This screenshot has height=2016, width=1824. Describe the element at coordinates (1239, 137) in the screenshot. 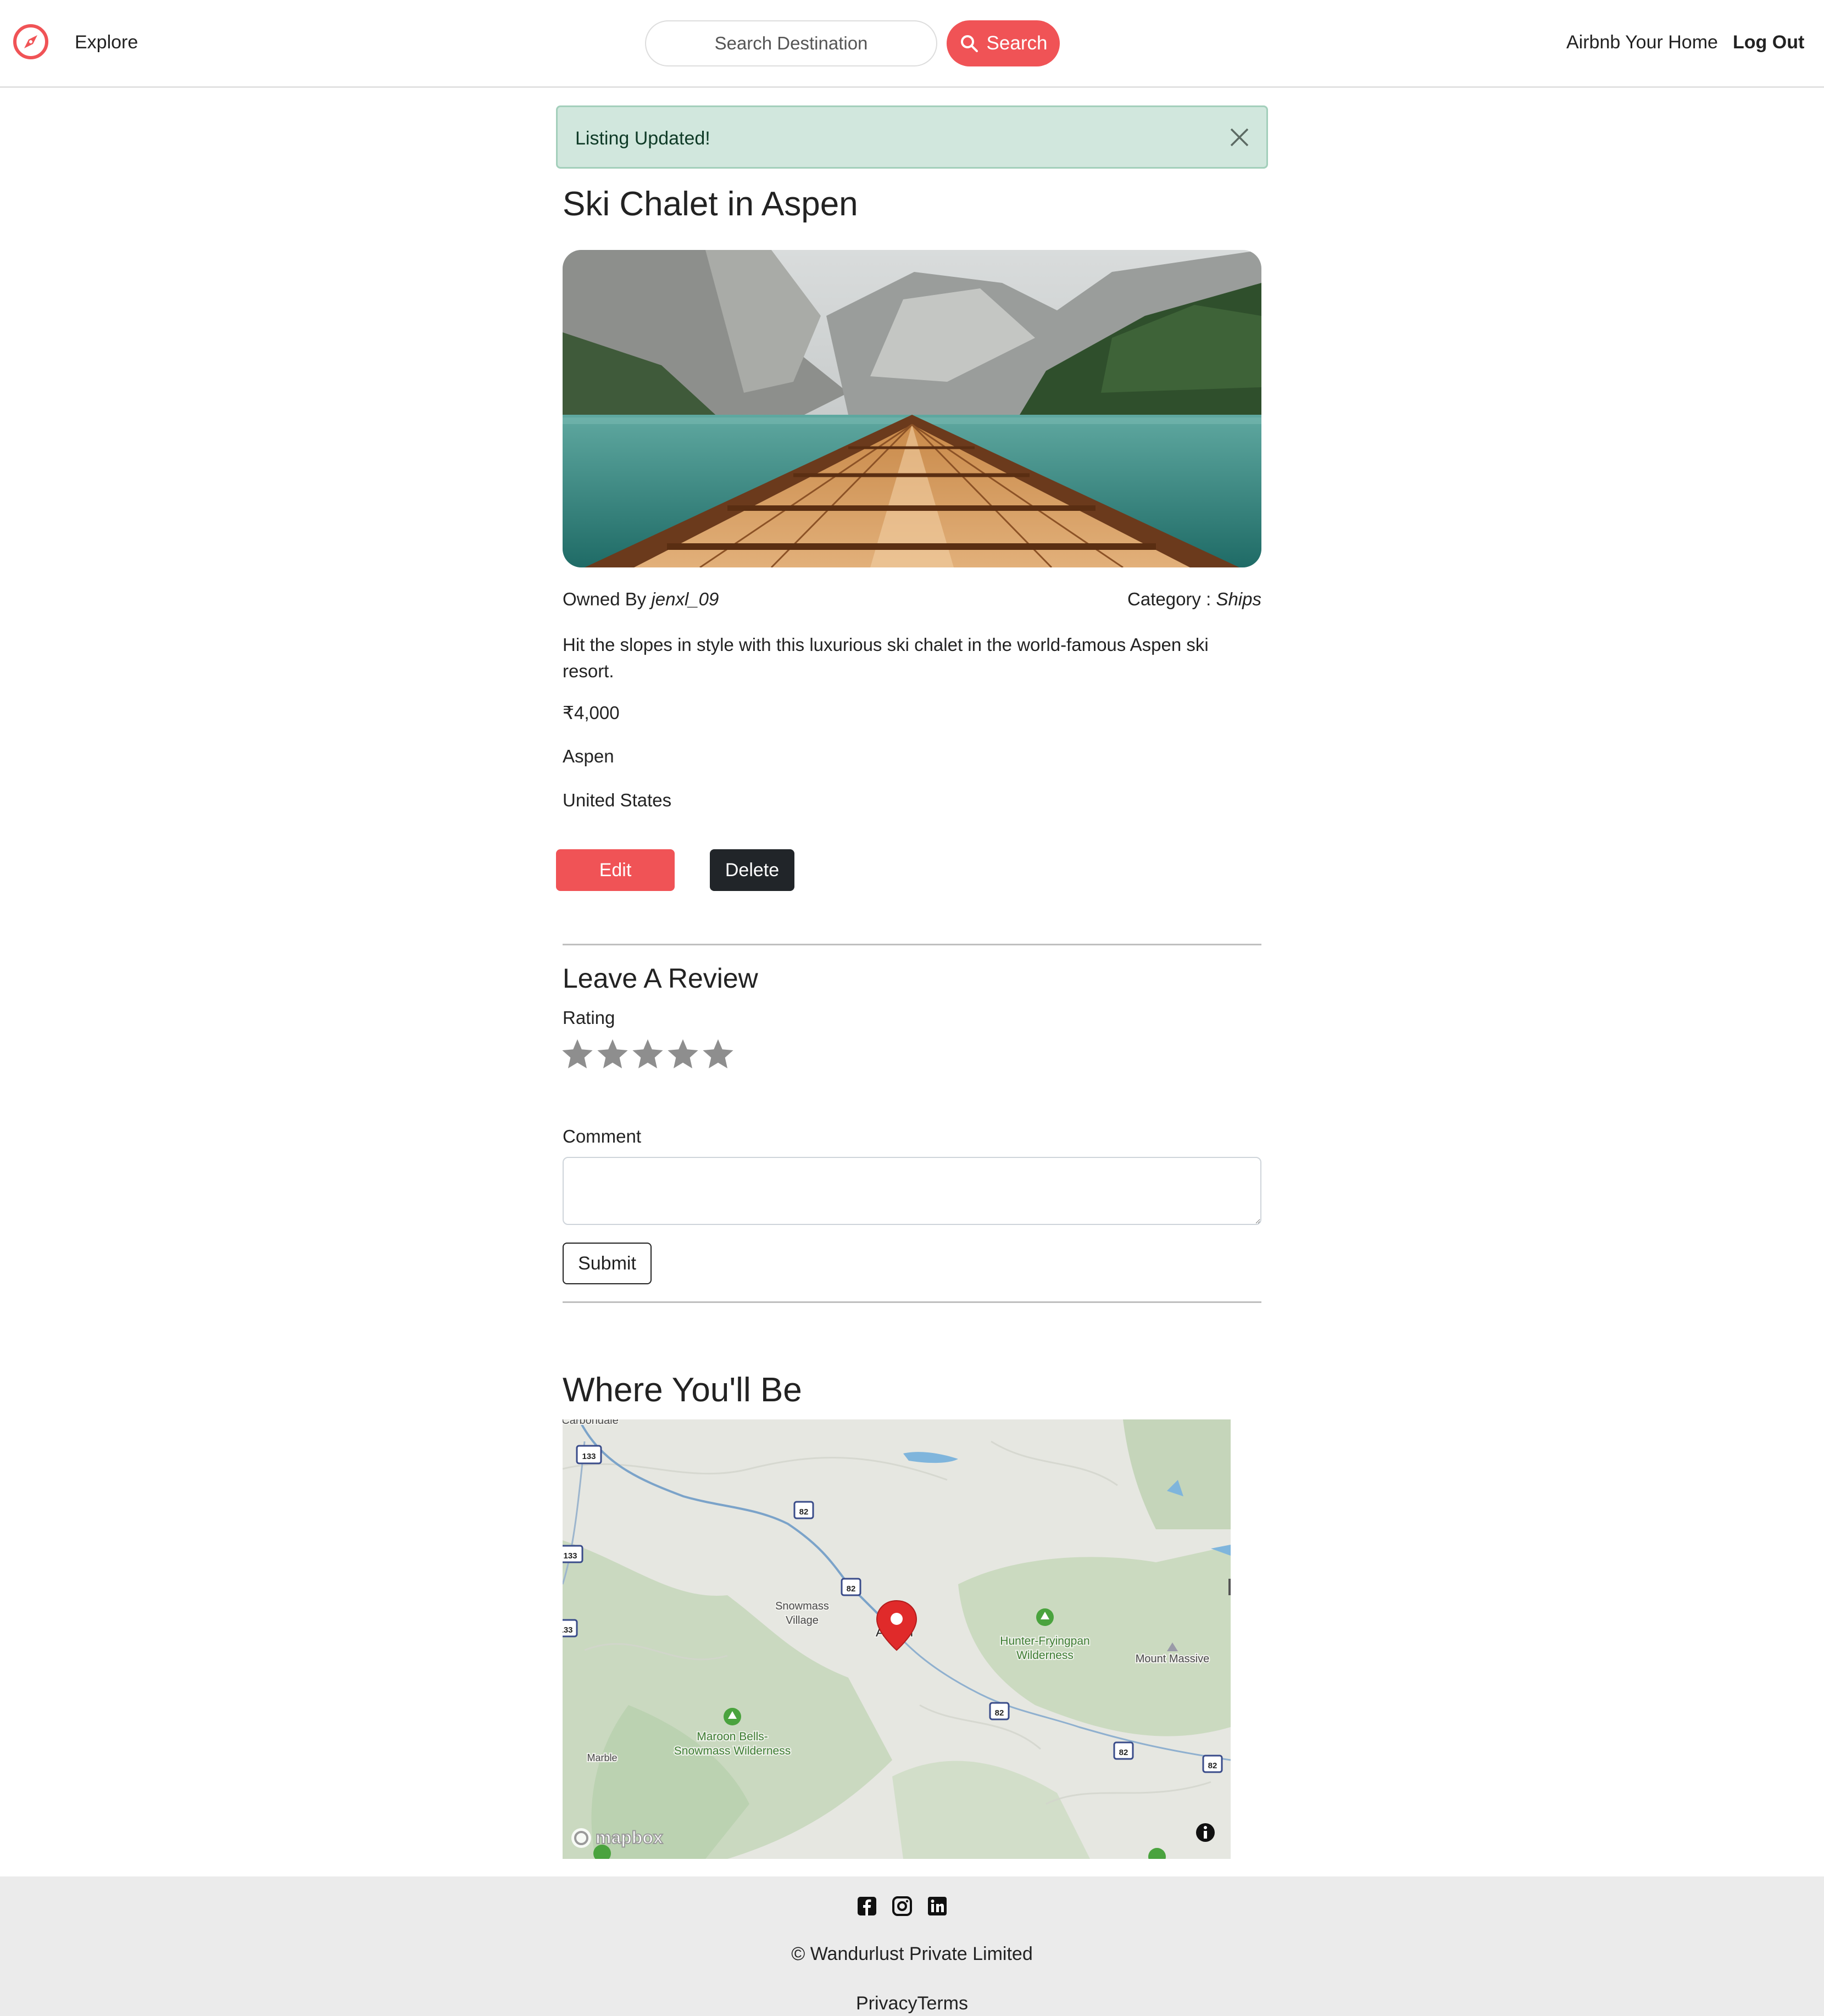

I see `close-icon` at that location.